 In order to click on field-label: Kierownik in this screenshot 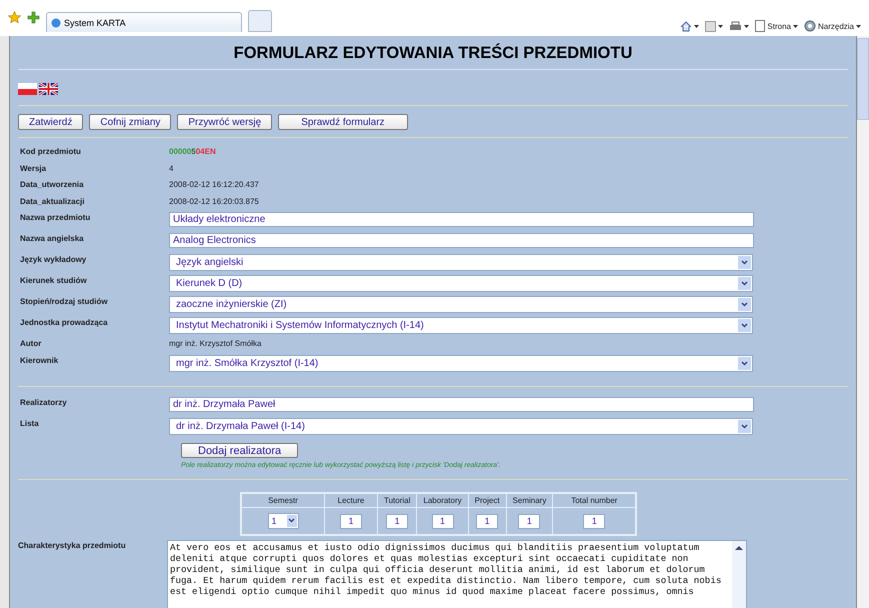, I will do `click(40, 359)`.